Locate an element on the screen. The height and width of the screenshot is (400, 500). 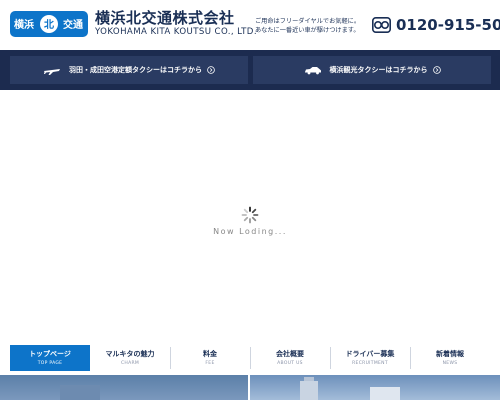
nav-item-fee: 料金 FEE is located at coordinates (210, 358).